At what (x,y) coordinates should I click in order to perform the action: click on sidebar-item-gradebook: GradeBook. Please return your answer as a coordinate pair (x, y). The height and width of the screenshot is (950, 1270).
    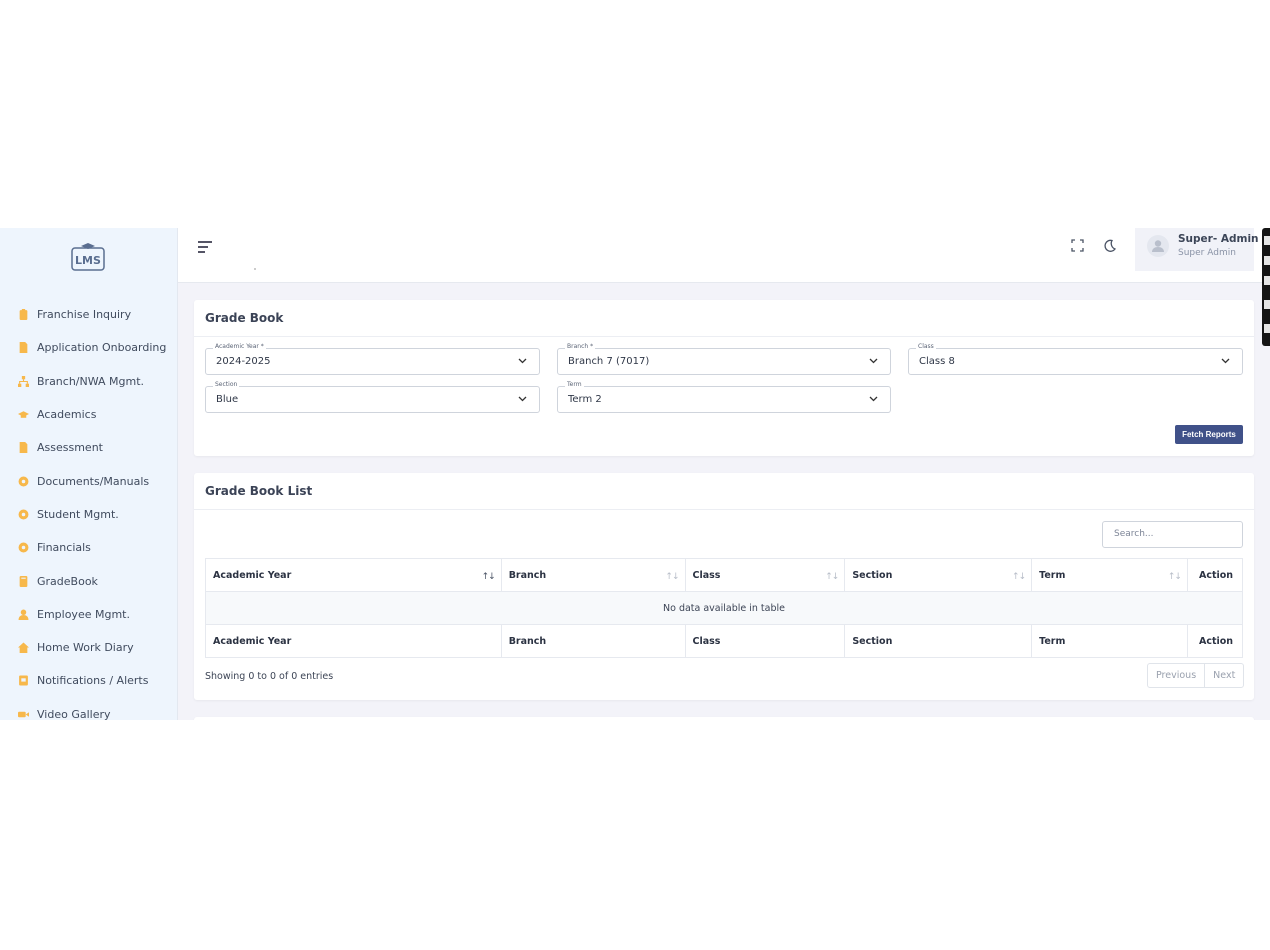
    Looking at the image, I should click on (89, 580).